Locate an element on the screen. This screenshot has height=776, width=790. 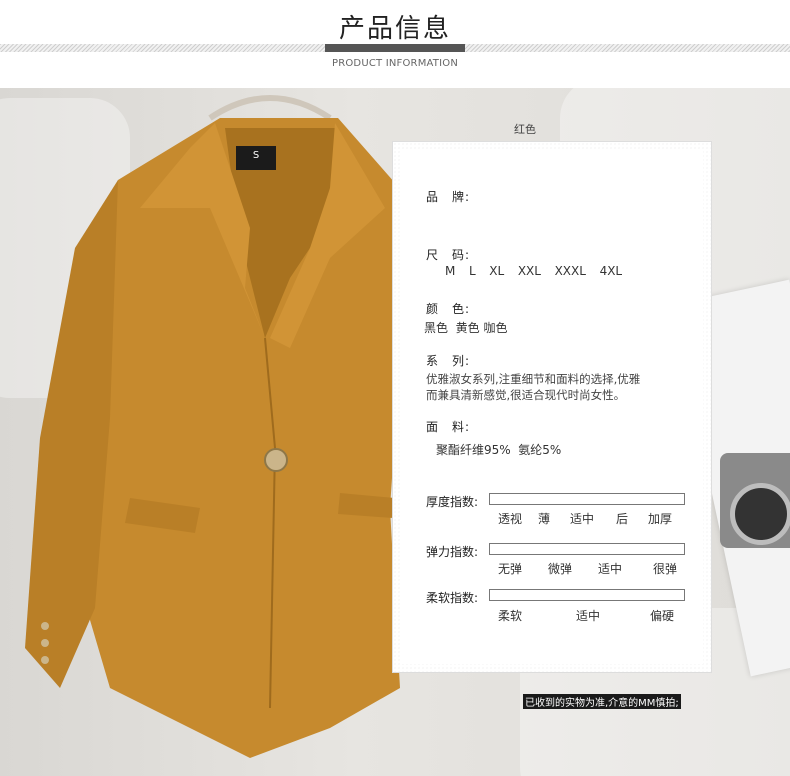
thickness-option: 加厚 is located at coordinates (660, 519).